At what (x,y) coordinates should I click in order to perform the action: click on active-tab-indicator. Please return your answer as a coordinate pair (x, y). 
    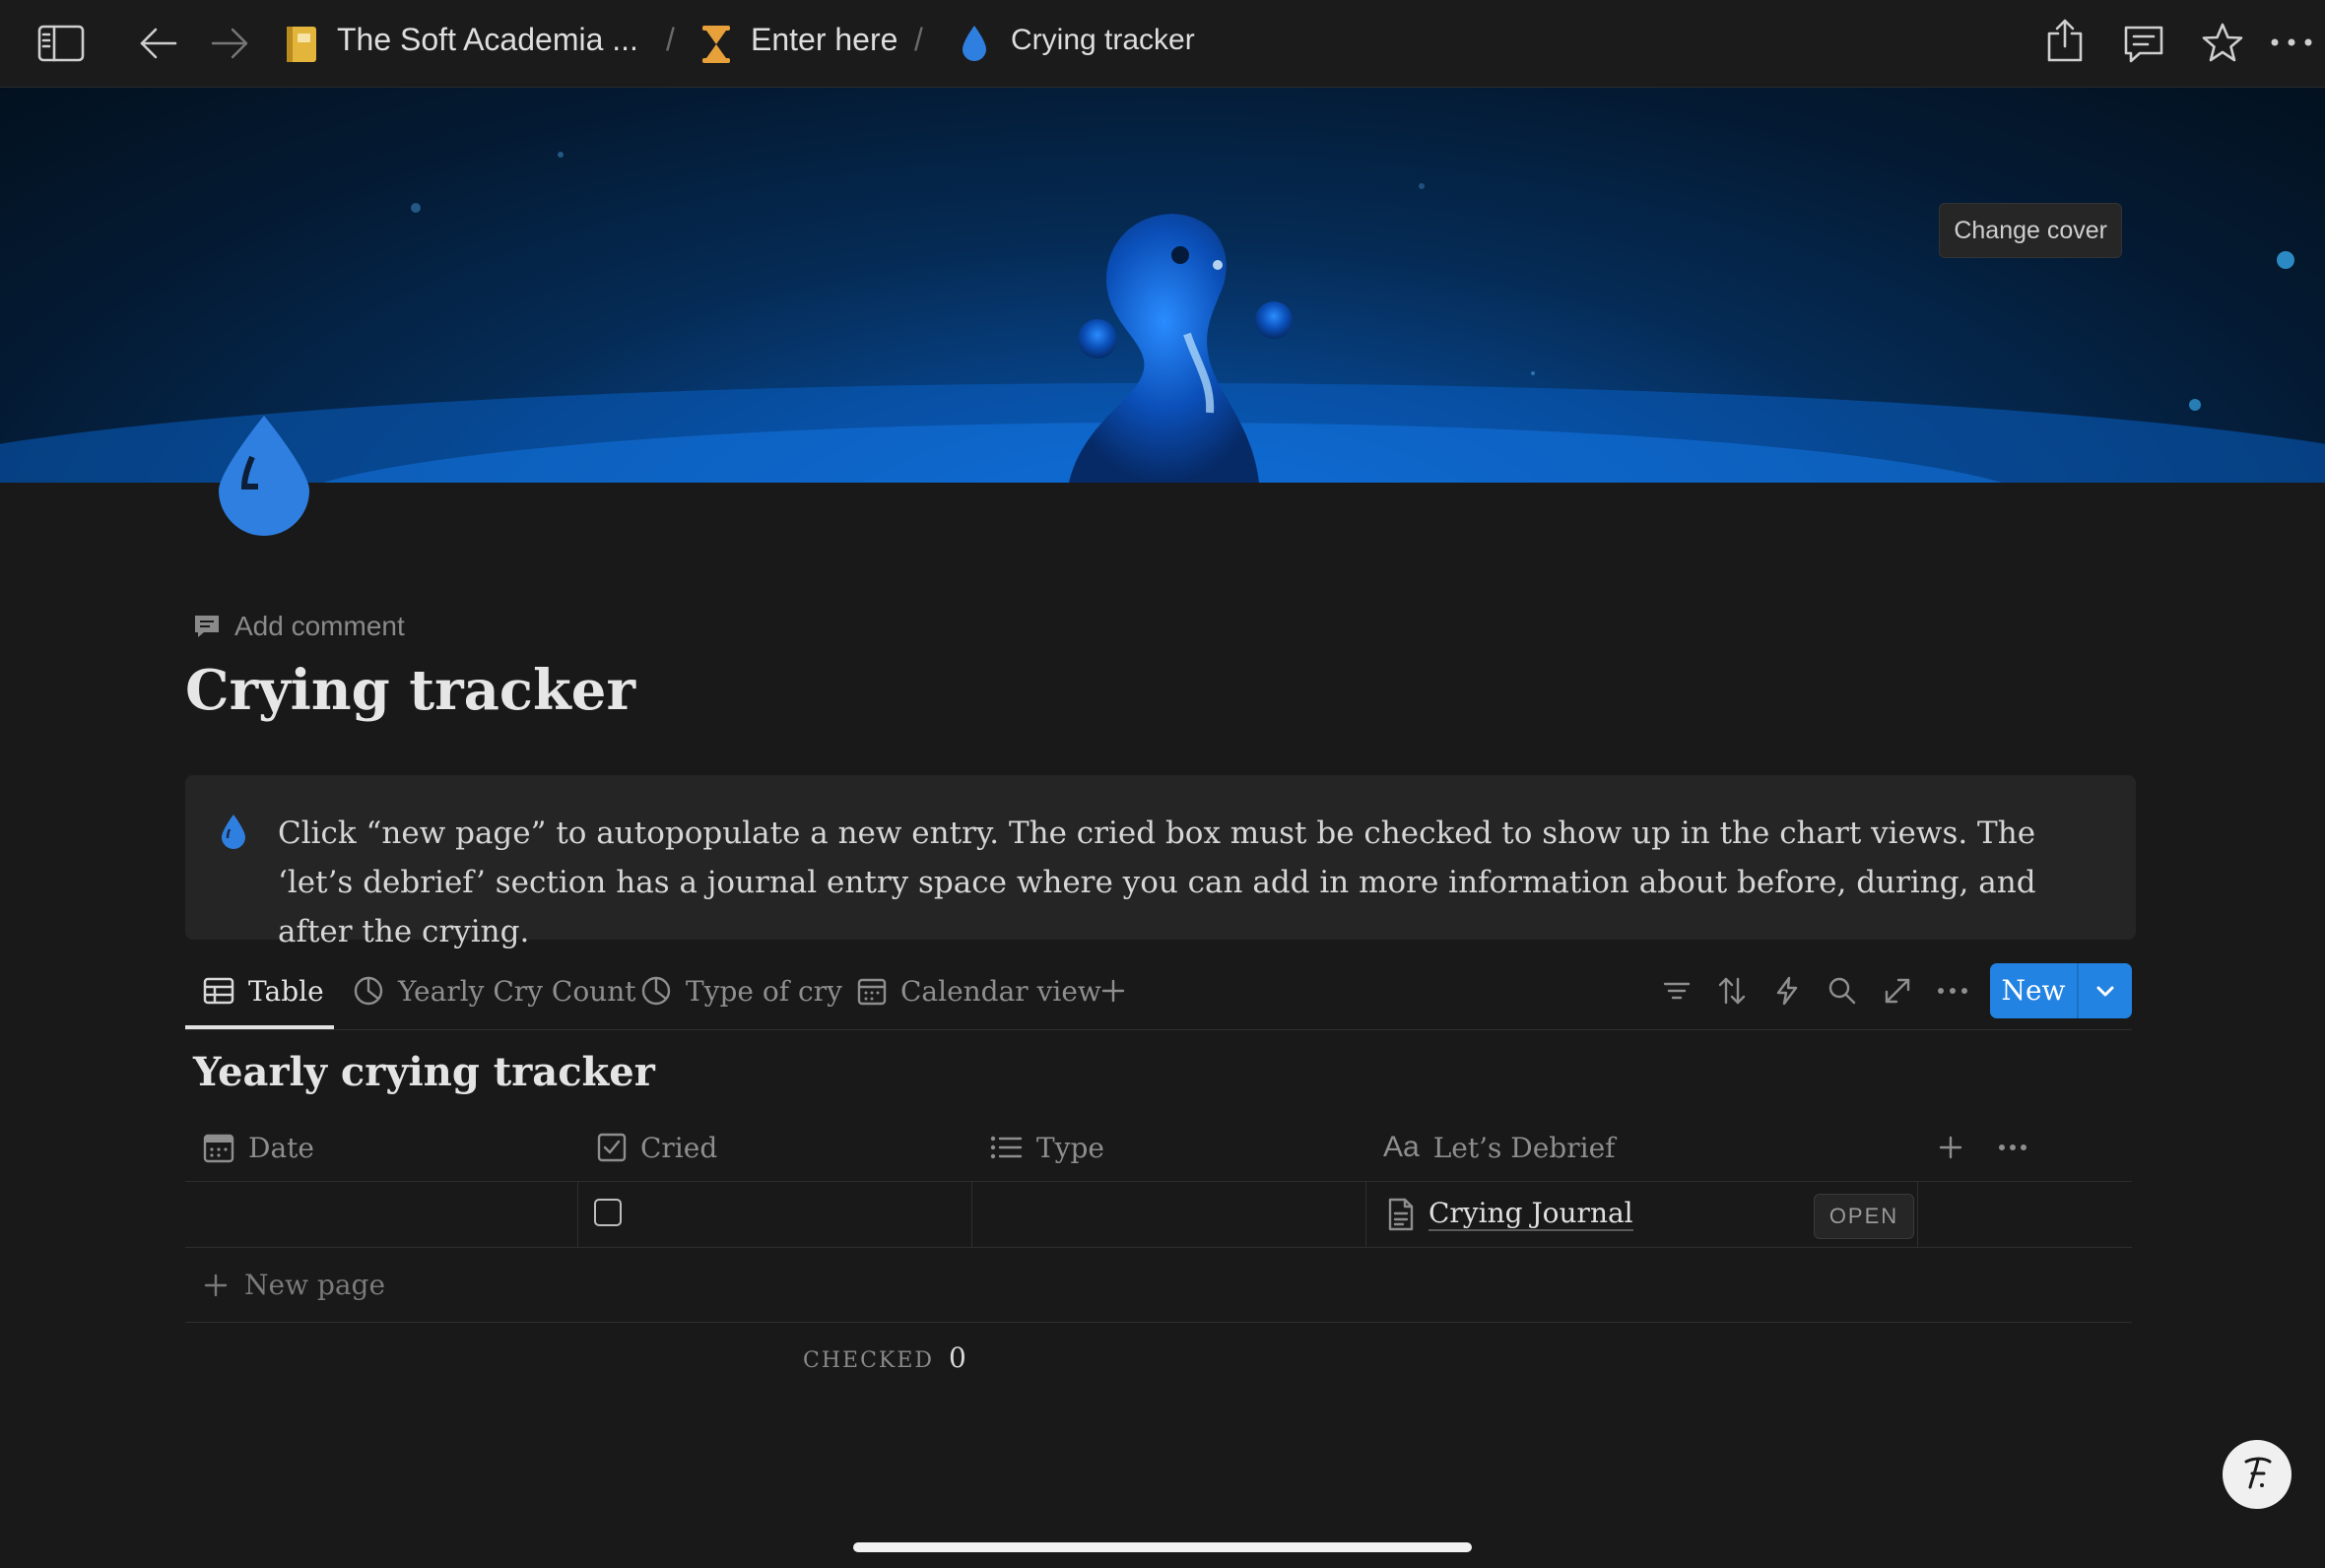
    Looking at the image, I should click on (260, 1027).